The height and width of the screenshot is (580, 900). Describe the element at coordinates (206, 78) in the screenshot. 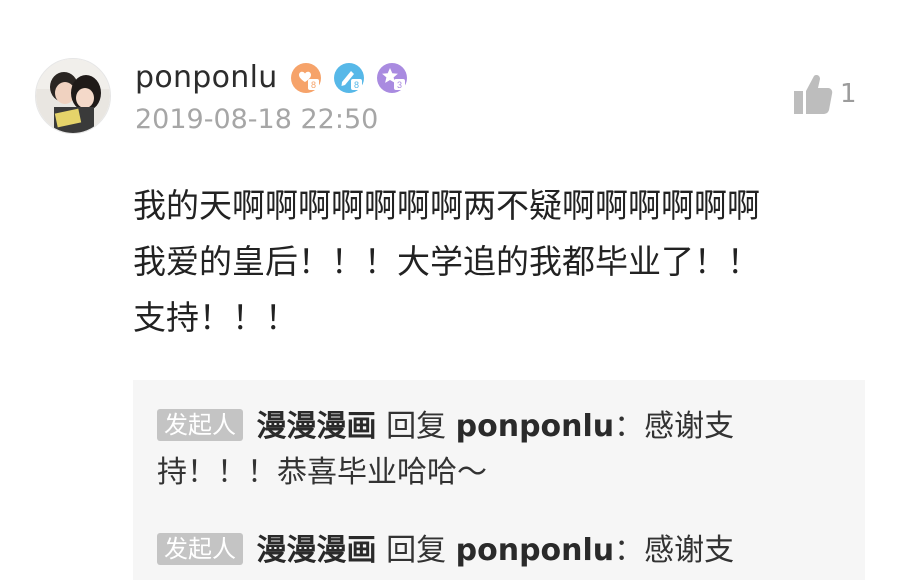

I see `username: ponponlu` at that location.